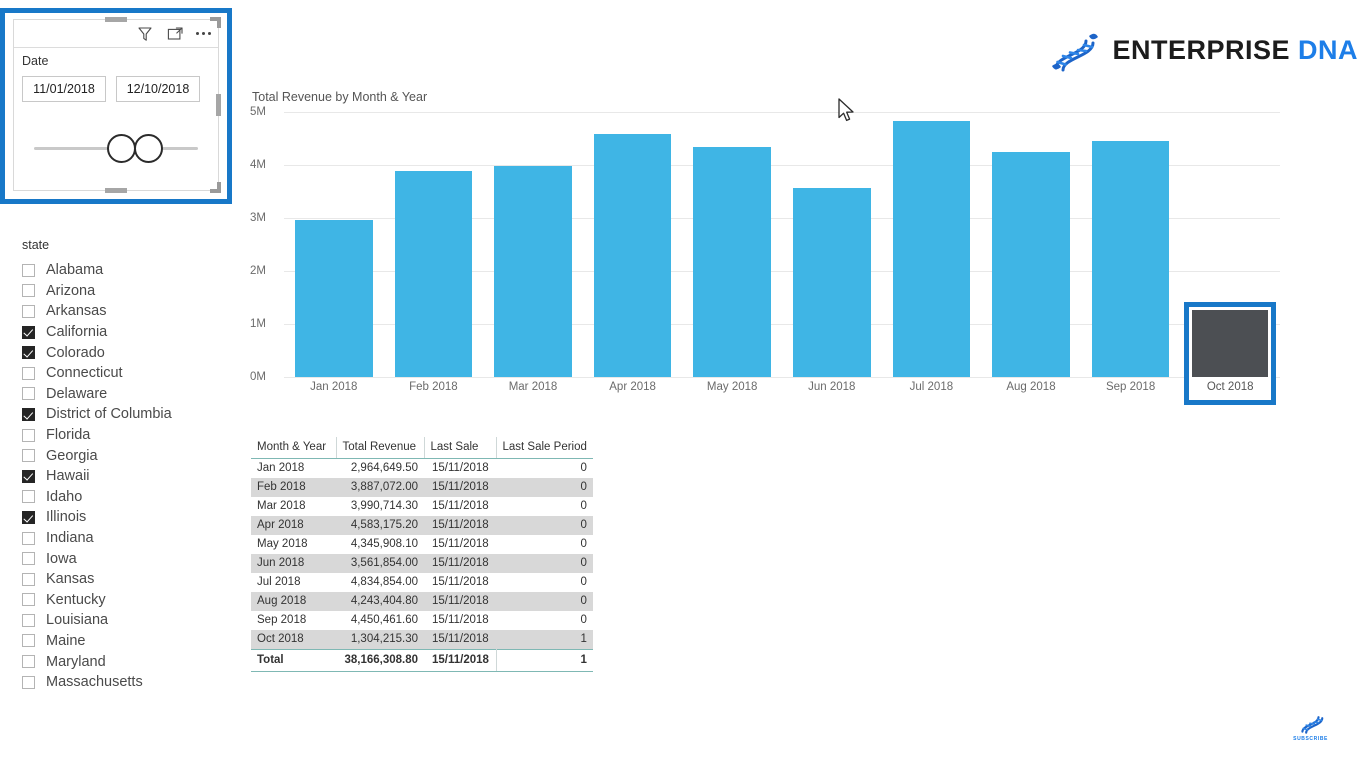 The image size is (1366, 768). What do you see at coordinates (293, 601) in the screenshot?
I see `table-cell-month: Aug 2018` at bounding box center [293, 601].